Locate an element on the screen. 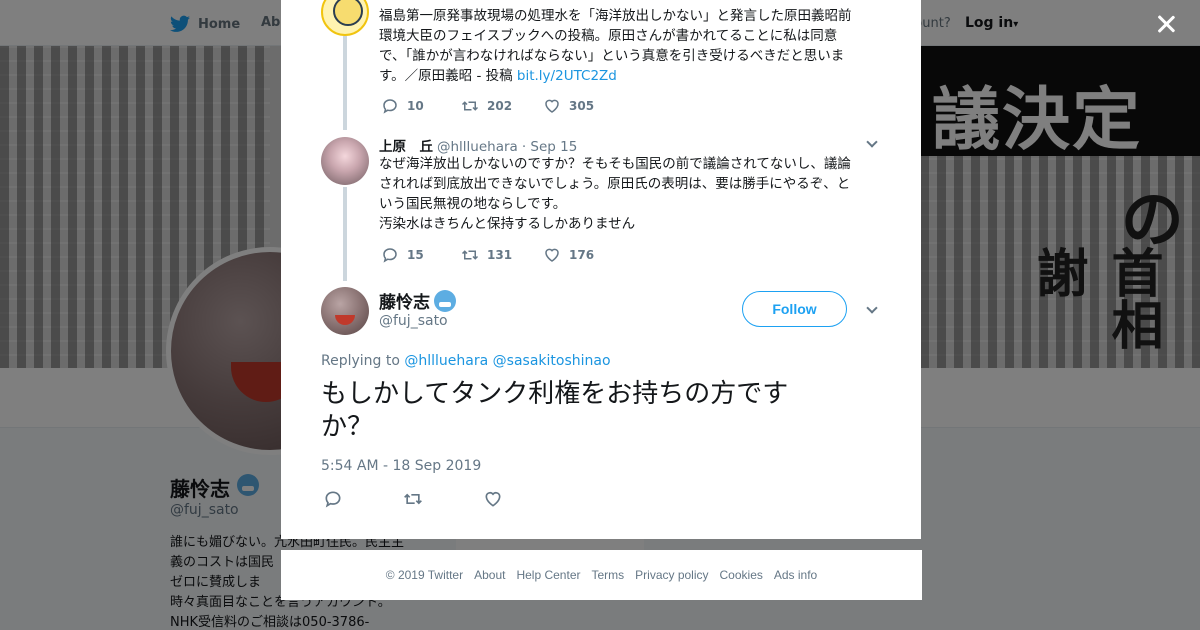 Image resolution: width=1200 pixels, height=630 pixels. retweet-button is located at coordinates (443, 501).